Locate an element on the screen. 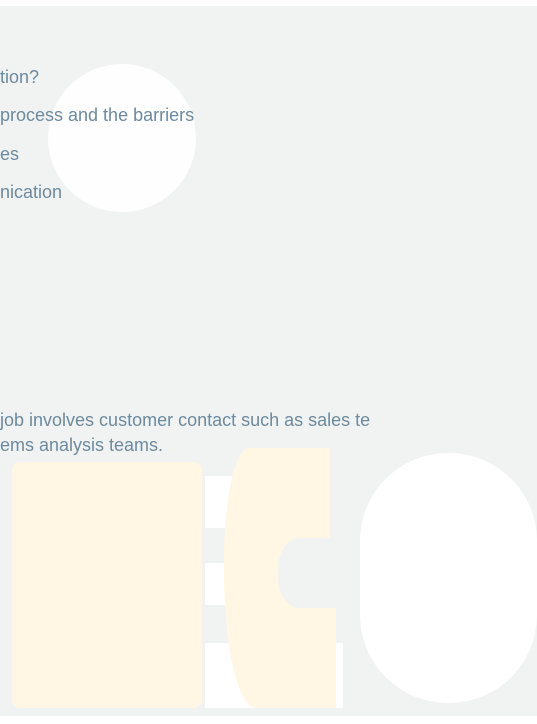  text-line-4: nication is located at coordinates (31, 192).